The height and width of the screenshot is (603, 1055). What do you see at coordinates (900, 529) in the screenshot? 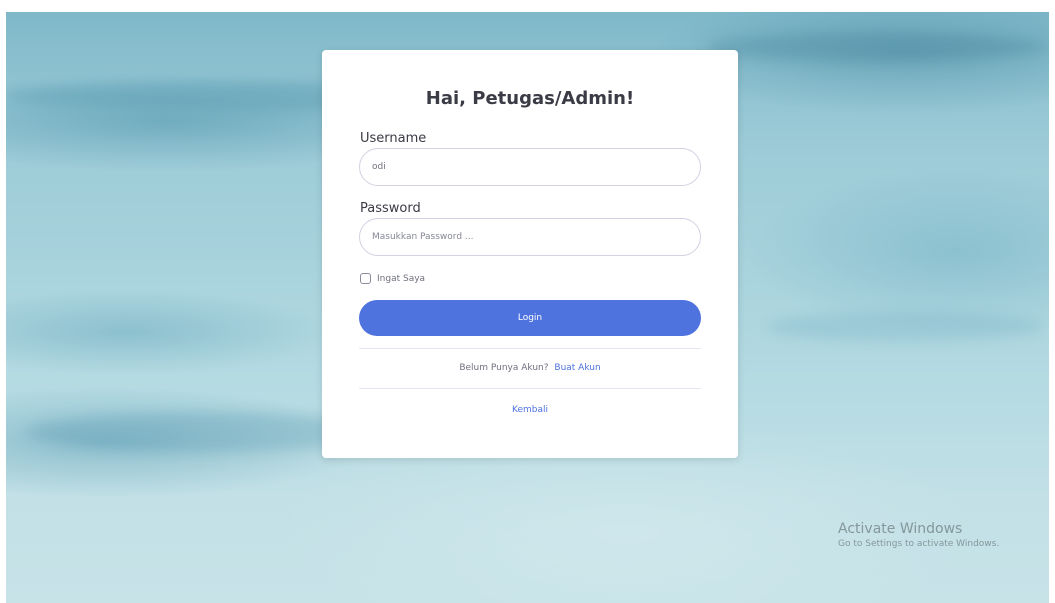
I see `watermark-title: Activate Windows` at bounding box center [900, 529].